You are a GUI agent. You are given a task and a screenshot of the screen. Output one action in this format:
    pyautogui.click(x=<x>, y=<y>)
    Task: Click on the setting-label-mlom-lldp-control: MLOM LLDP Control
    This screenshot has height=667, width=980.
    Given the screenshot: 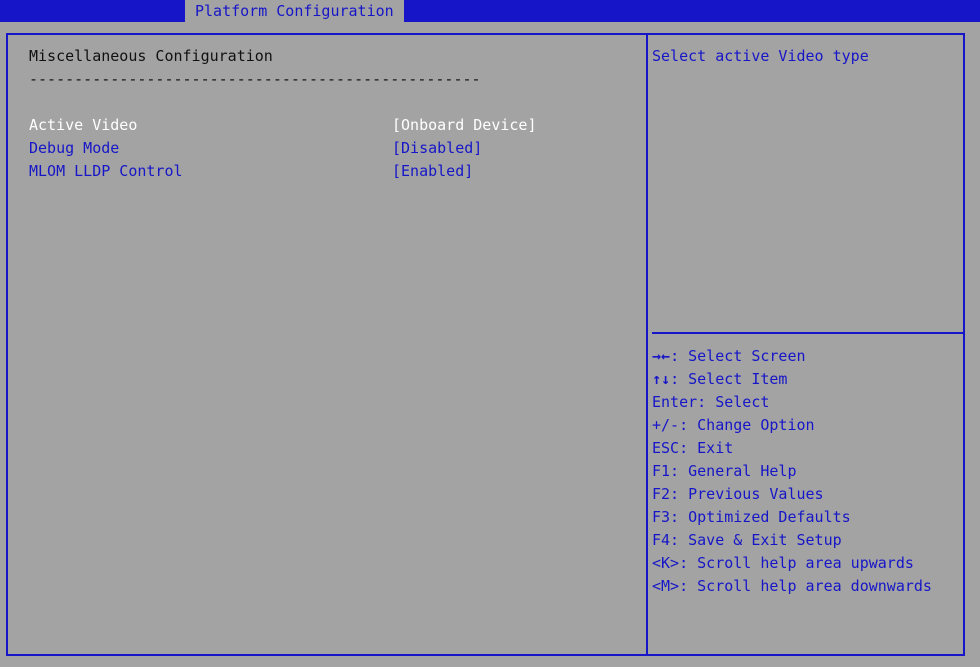 What is the action you would take?
    pyautogui.click(x=106, y=171)
    